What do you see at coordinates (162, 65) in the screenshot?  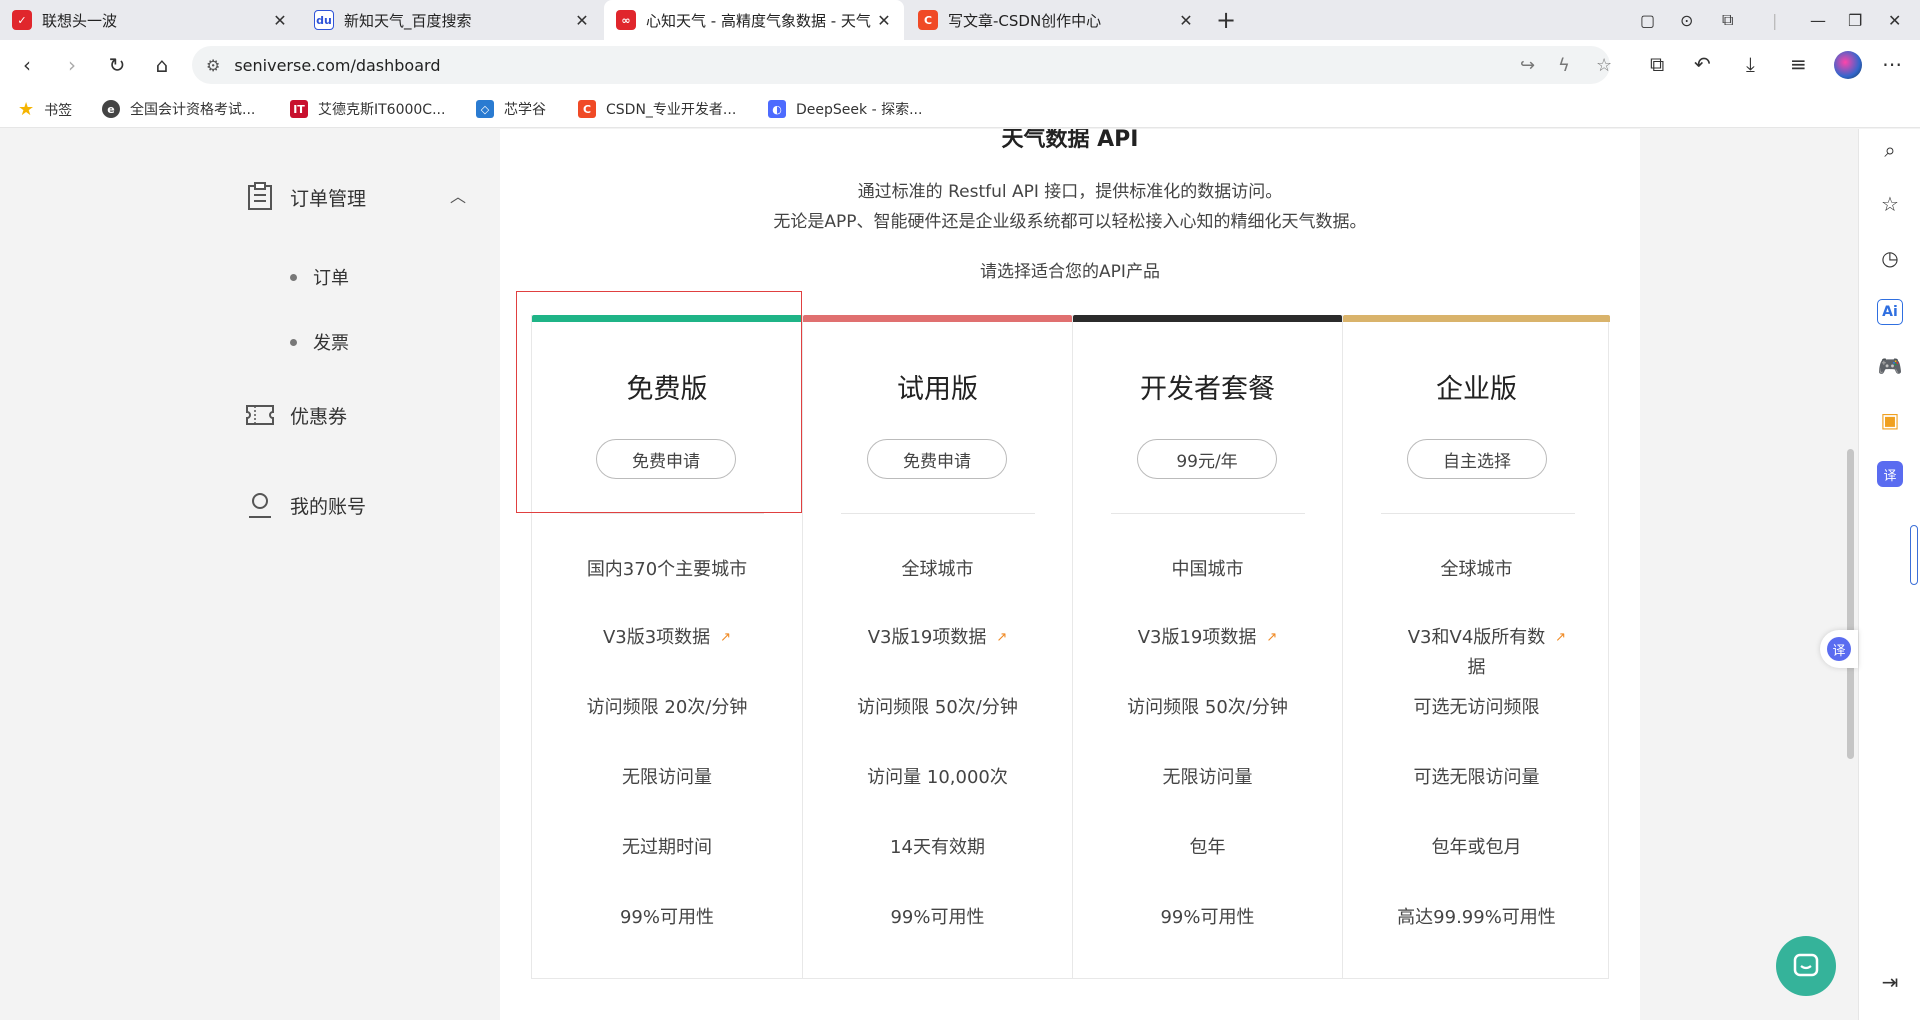 I see `home-icon: ⌂` at bounding box center [162, 65].